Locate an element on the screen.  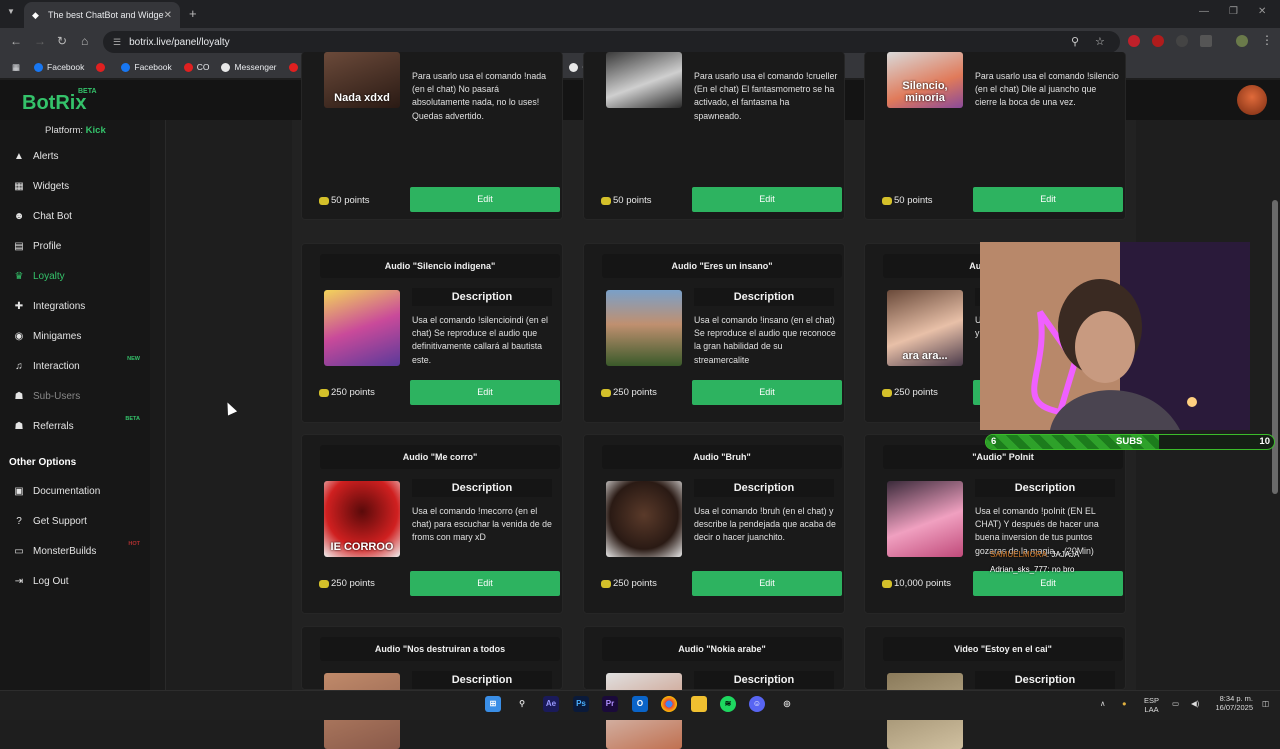
bookmark-item: CO is located at coordinates (196, 67).